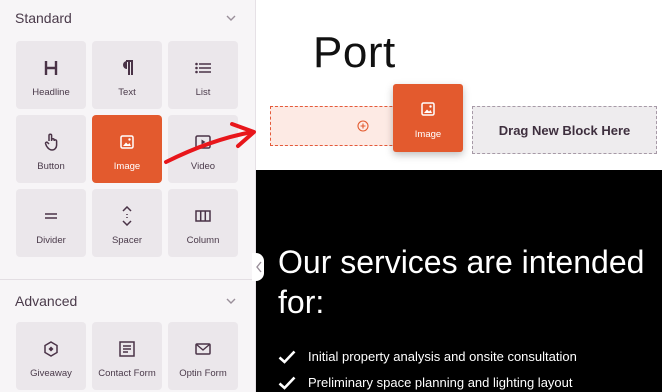 This screenshot has width=662, height=392. I want to click on column-icon, so click(203, 216).